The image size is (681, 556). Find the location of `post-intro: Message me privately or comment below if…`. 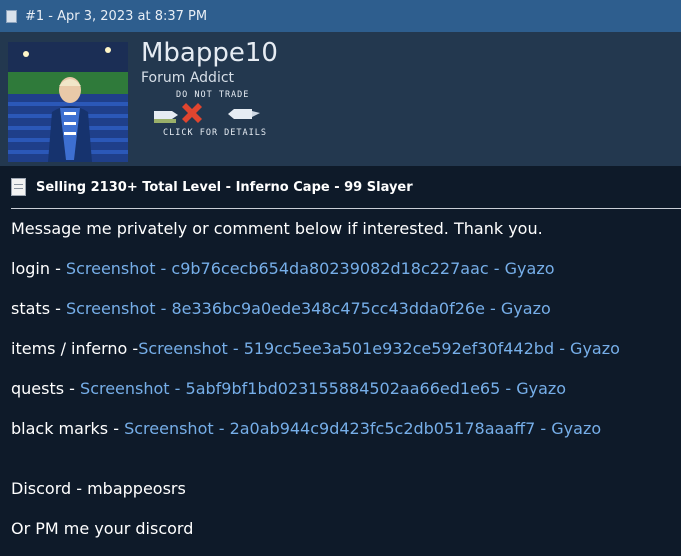

post-intro: Message me privately or comment below if… is located at coordinates (277, 228).